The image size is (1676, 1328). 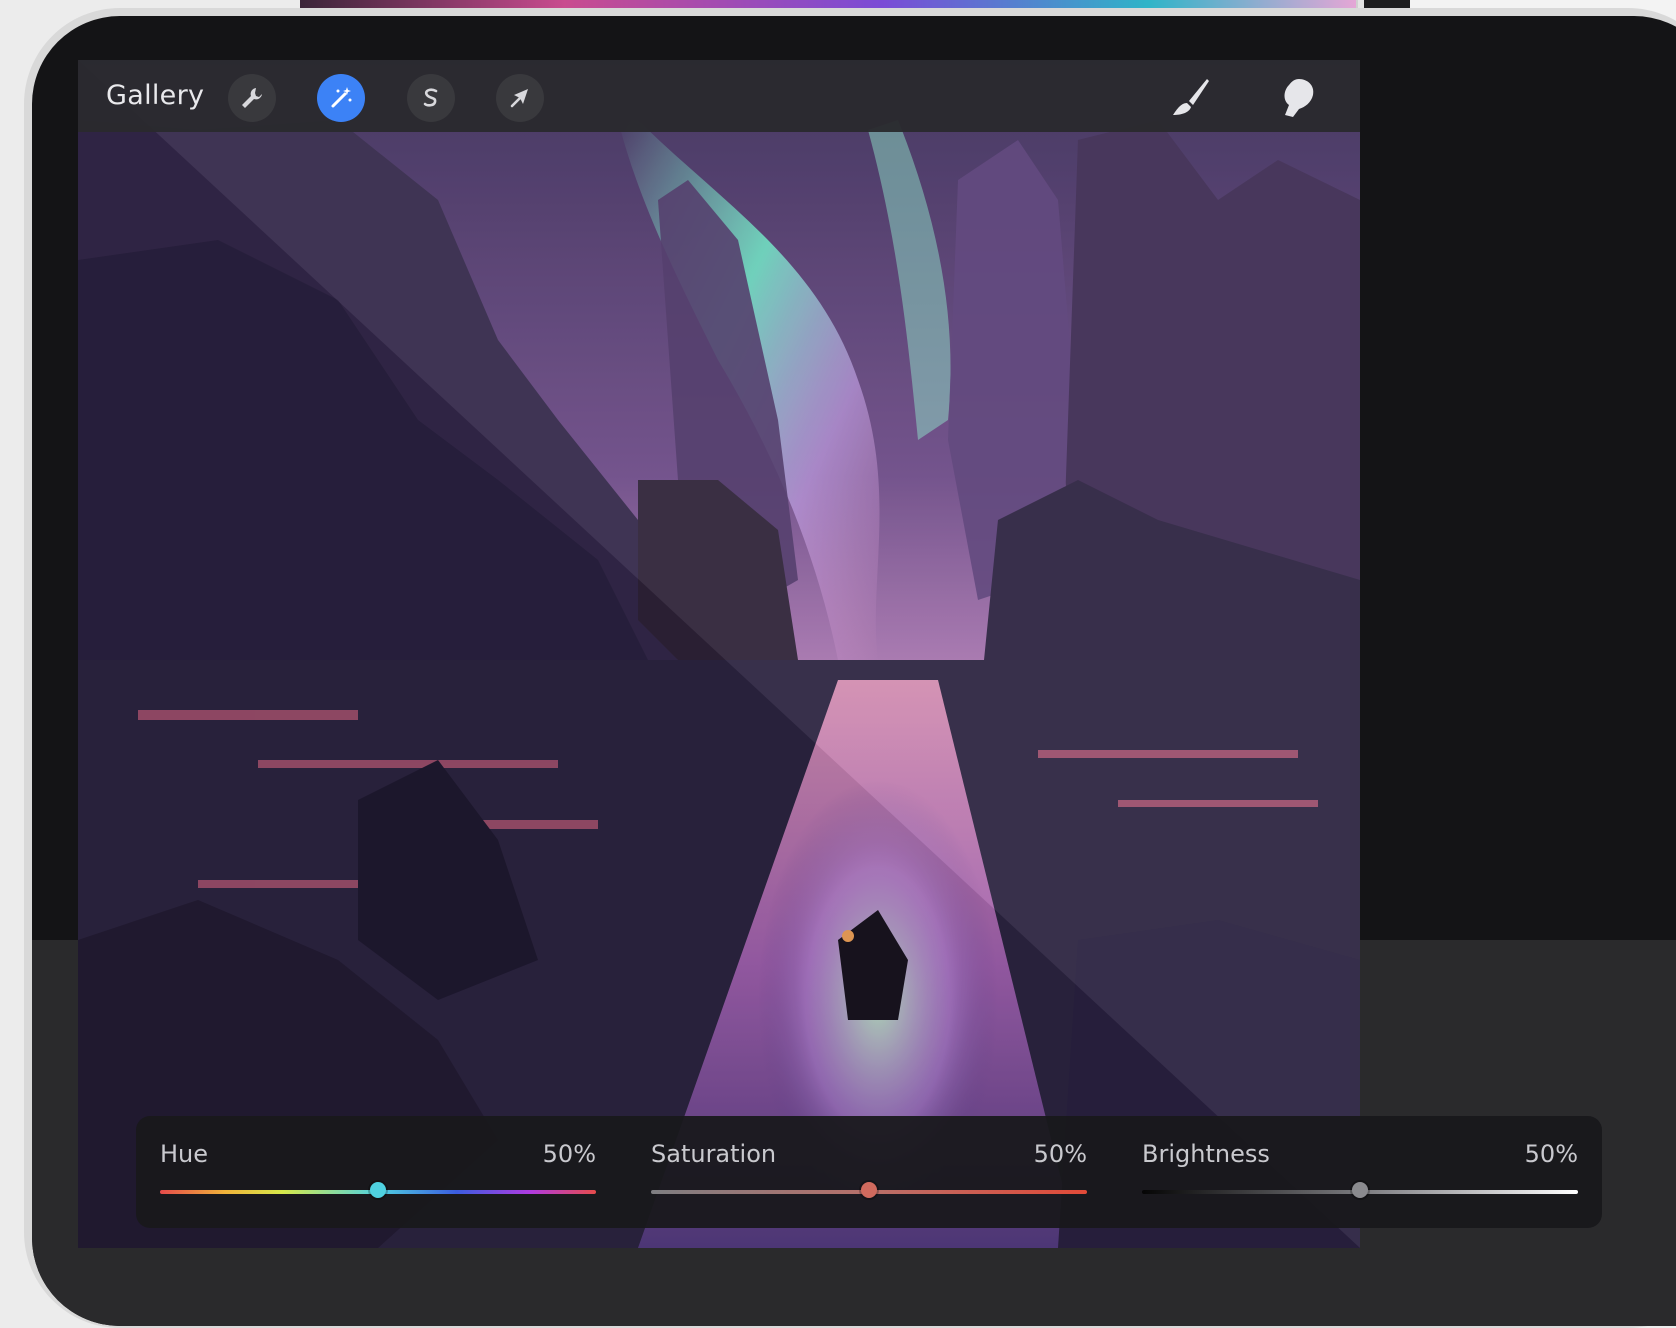 What do you see at coordinates (1060, 1154) in the screenshot?
I see `saturation-value: 50%` at bounding box center [1060, 1154].